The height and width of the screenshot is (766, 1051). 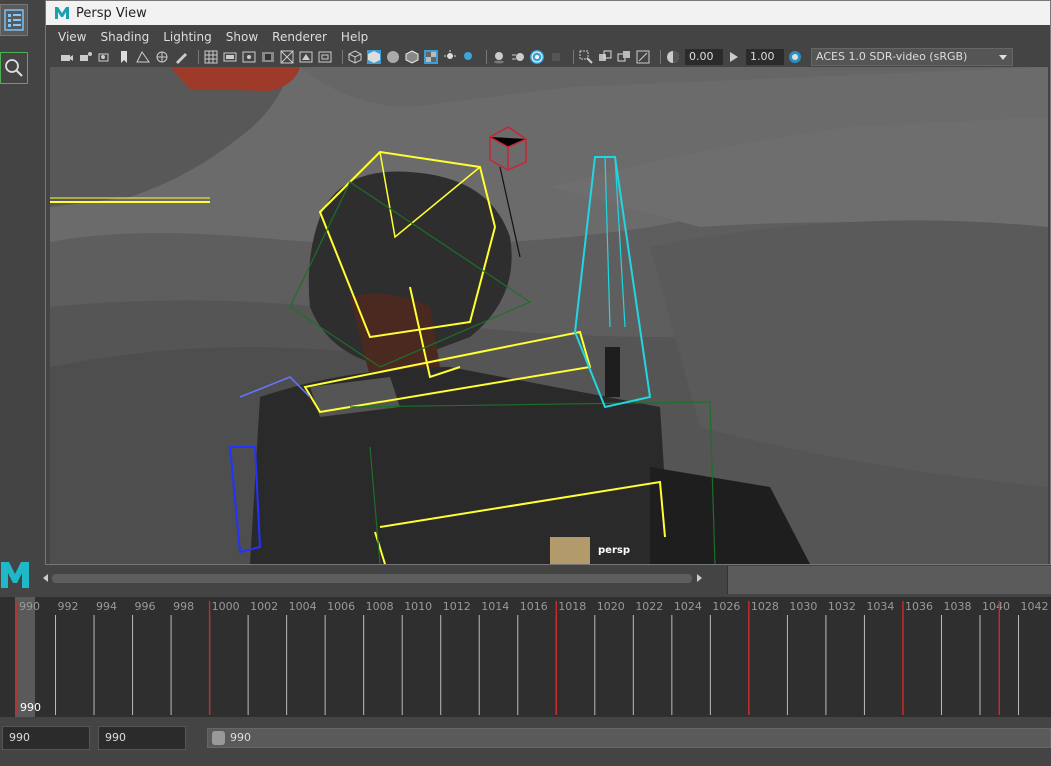 What do you see at coordinates (124, 57) in the screenshot?
I see `bookmark-icon` at bounding box center [124, 57].